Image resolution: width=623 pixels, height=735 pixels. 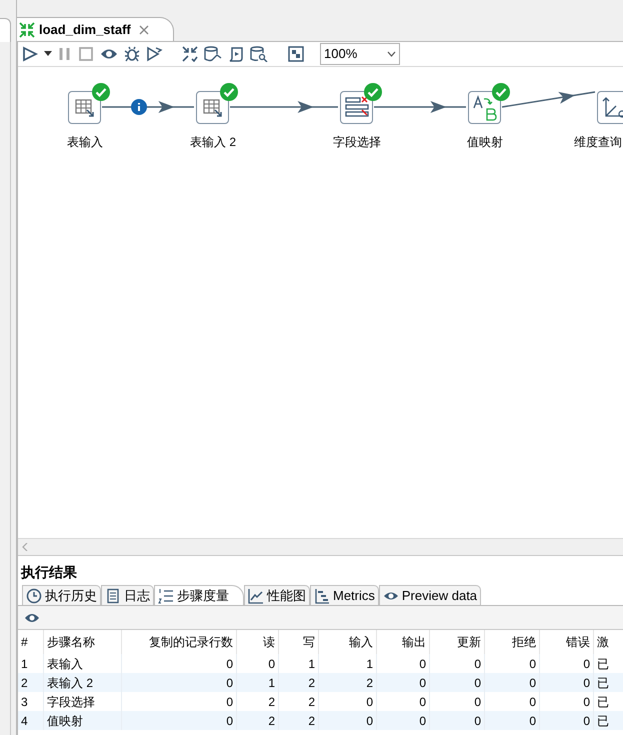 I want to click on table-cell: 值映射, so click(x=83, y=720).